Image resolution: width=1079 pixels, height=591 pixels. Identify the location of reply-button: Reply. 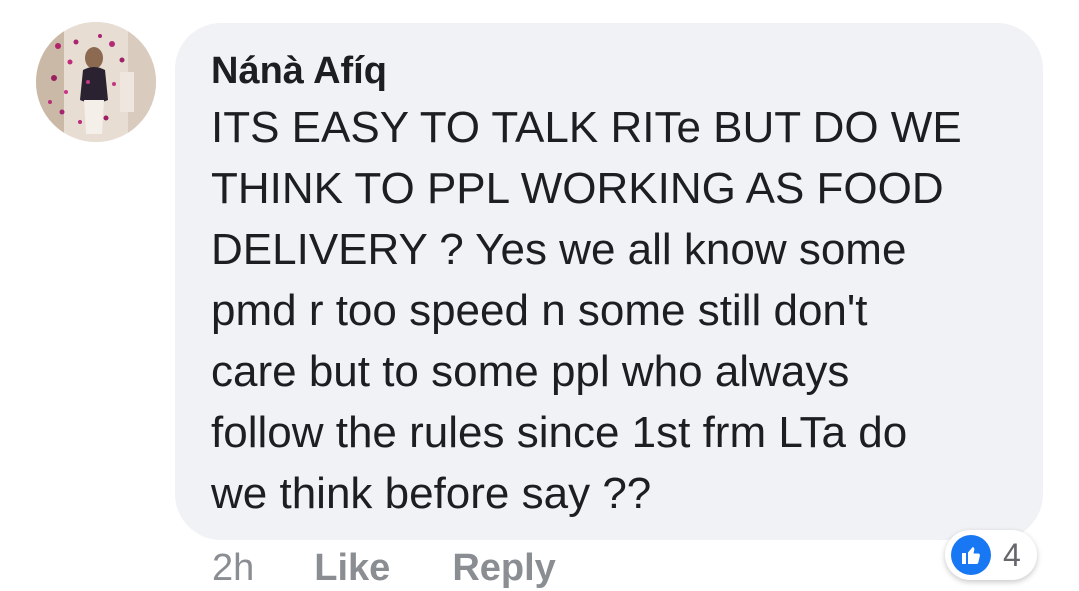
(503, 568).